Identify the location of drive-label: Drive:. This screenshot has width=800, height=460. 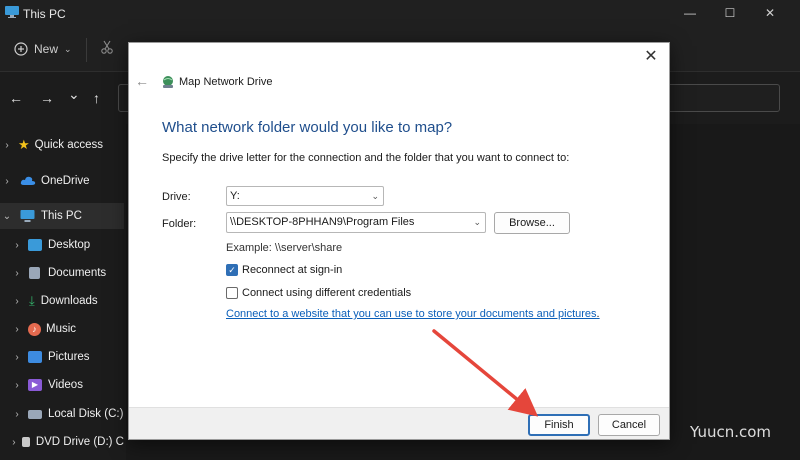
(176, 197).